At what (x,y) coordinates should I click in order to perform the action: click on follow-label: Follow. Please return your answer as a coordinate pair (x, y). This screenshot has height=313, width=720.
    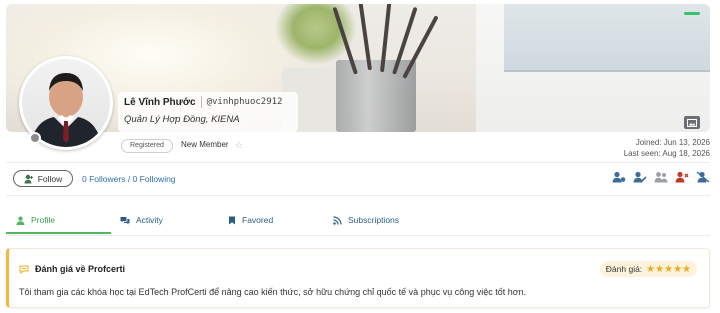
    Looking at the image, I should click on (50, 178).